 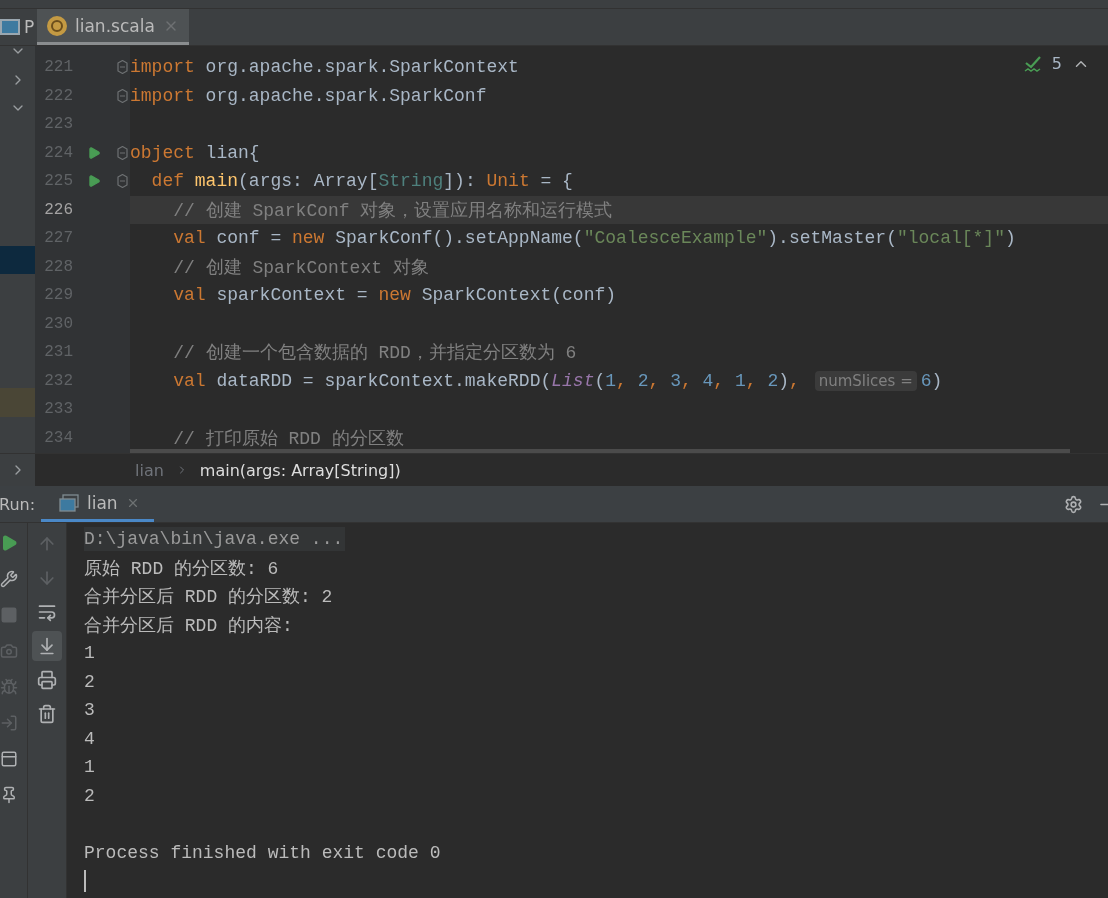 What do you see at coordinates (208, 597) in the screenshot?
I see `console-output: 合并分区后 RDD 的分区数: 2` at bounding box center [208, 597].